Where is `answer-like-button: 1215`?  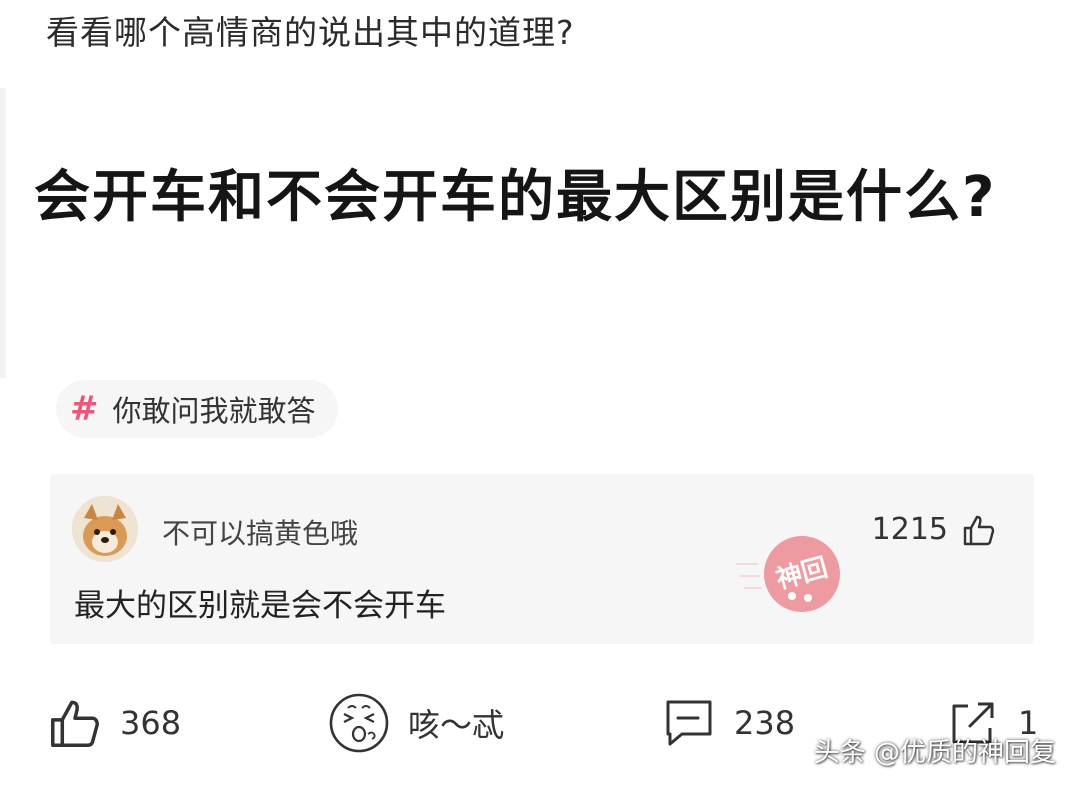
answer-like-button: 1215 is located at coordinates (934, 529).